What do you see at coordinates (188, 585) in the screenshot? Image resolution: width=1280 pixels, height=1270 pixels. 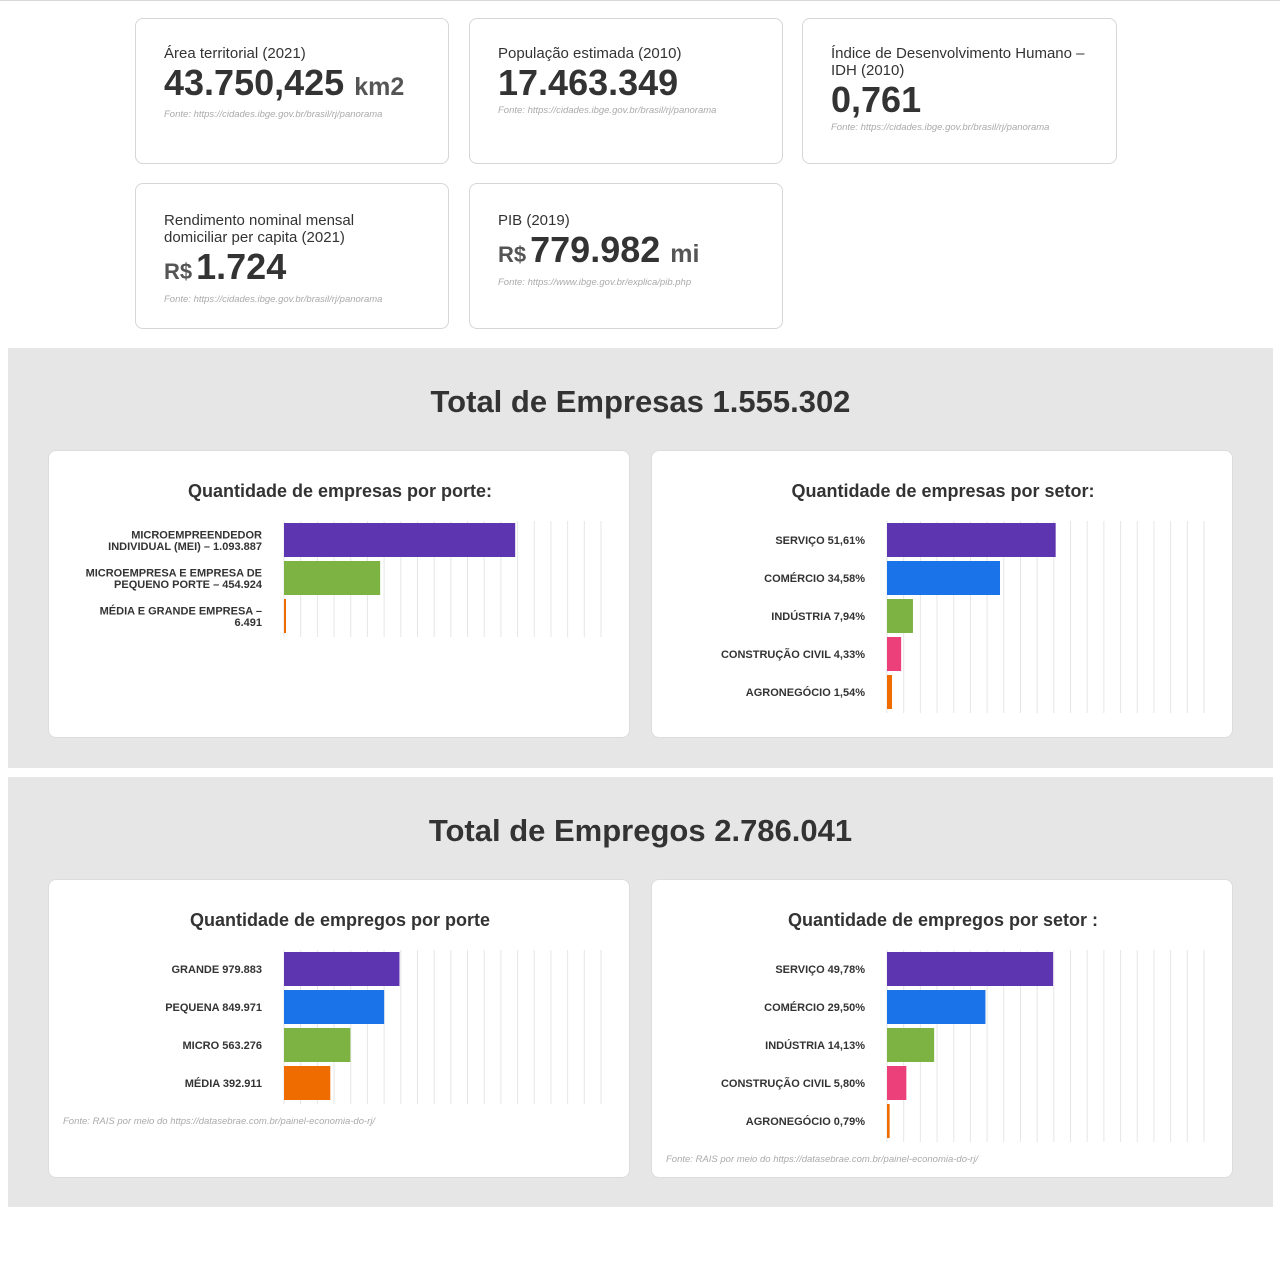 I see `bar-label: PEQUENO PORTE – 454.924` at bounding box center [188, 585].